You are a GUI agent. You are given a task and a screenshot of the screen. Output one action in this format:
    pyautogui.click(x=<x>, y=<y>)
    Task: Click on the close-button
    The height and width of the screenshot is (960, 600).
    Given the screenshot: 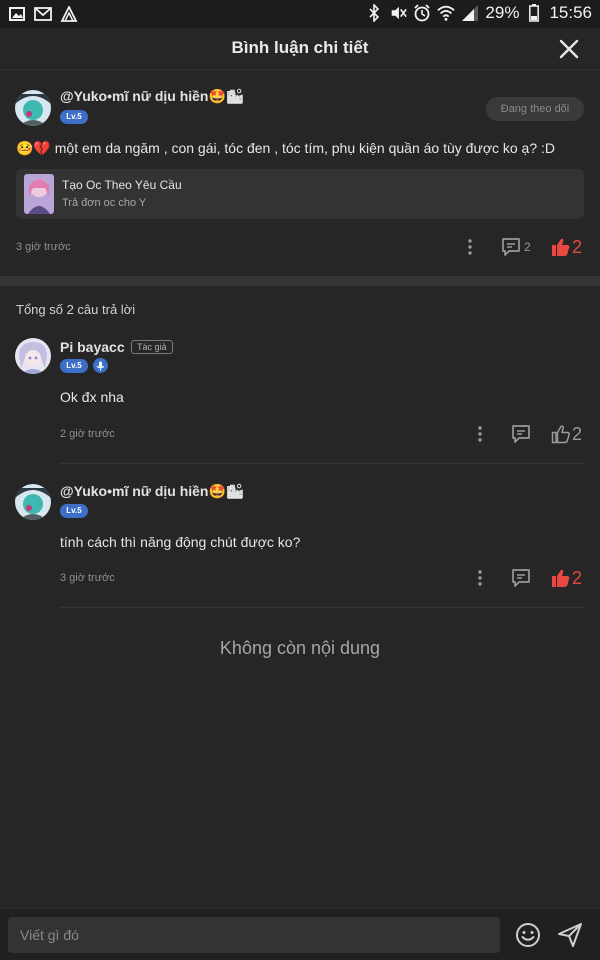 What is the action you would take?
    pyautogui.click(x=569, y=49)
    